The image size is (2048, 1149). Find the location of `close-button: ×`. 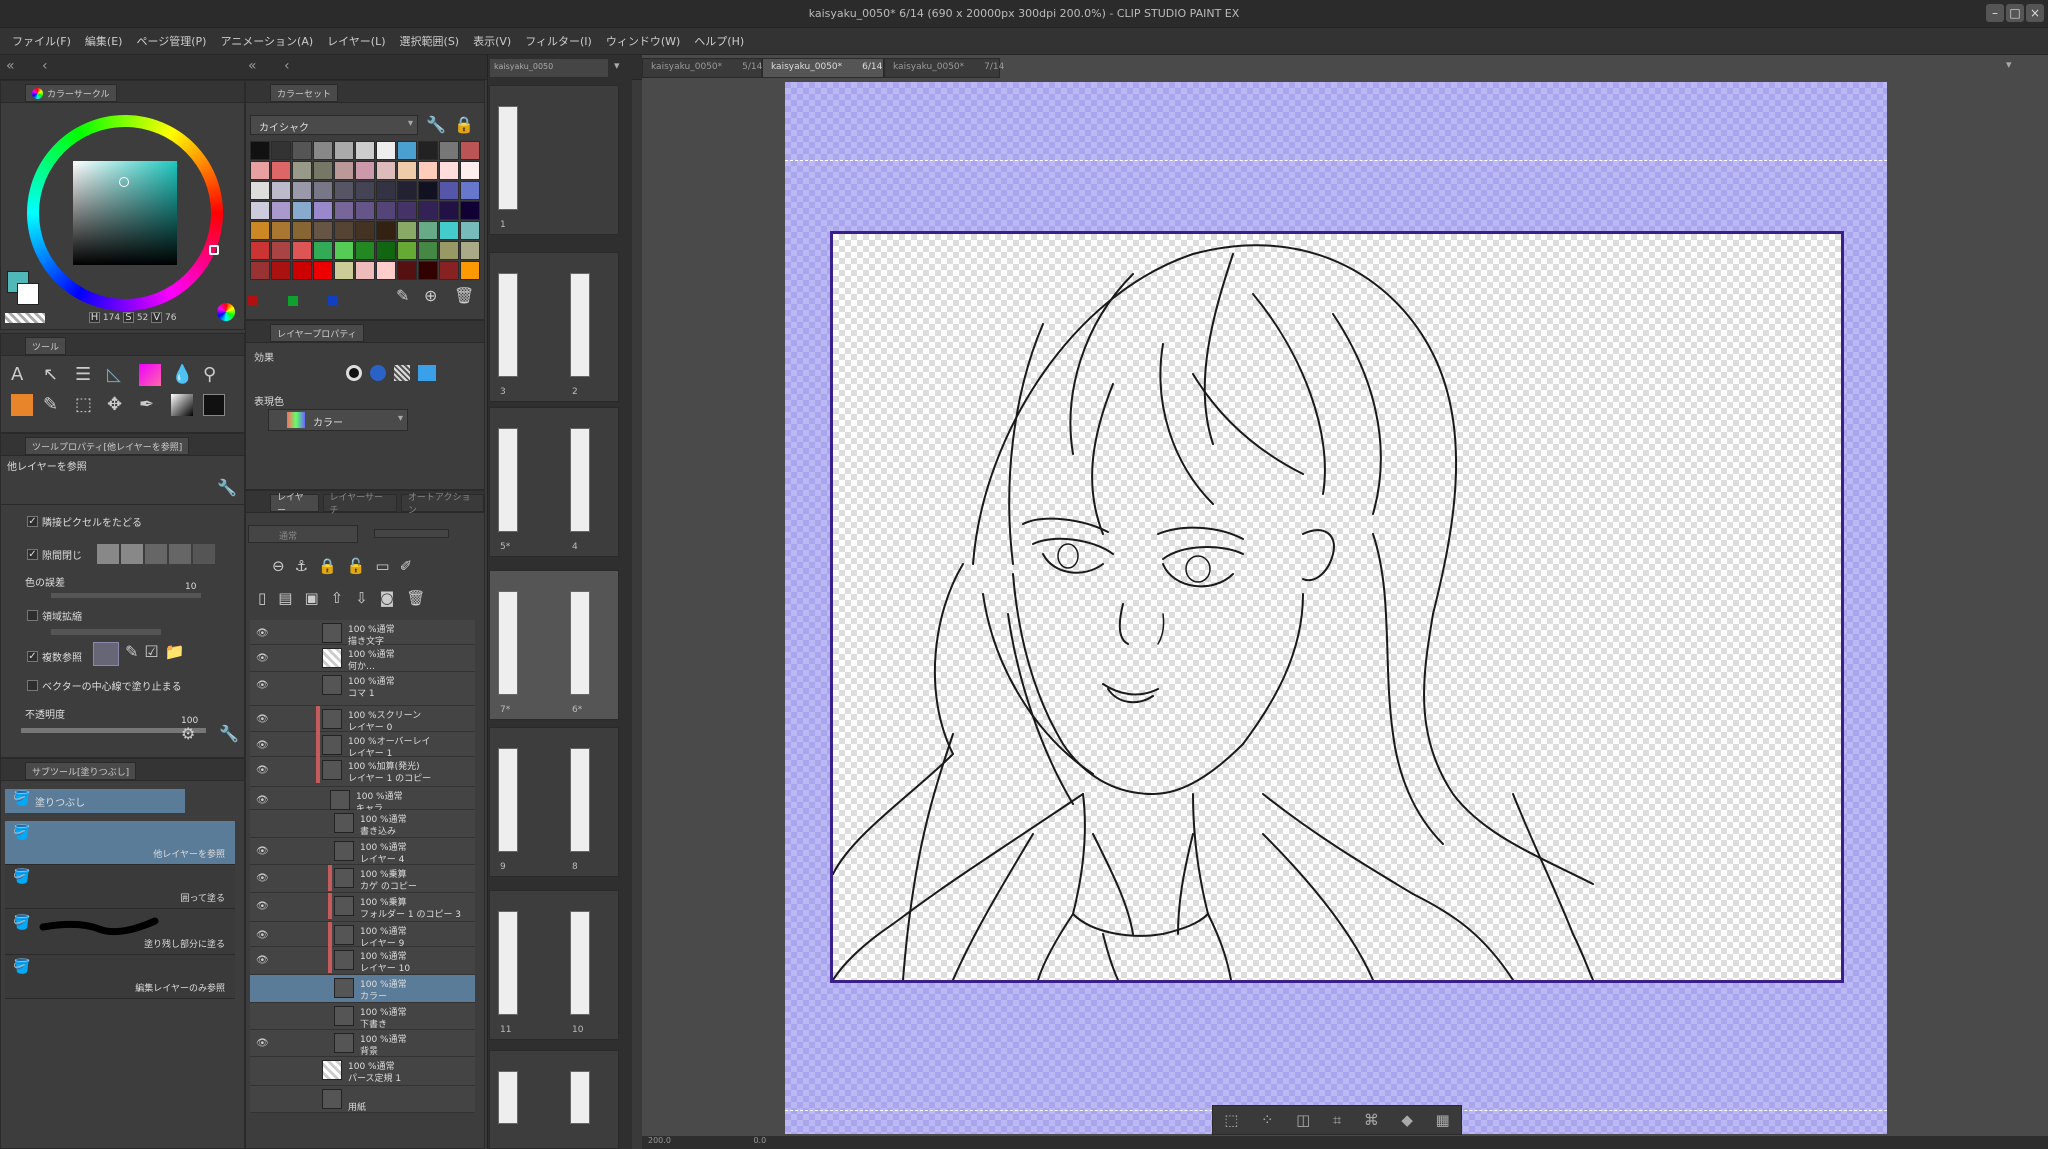

close-button: × is located at coordinates (2035, 13).